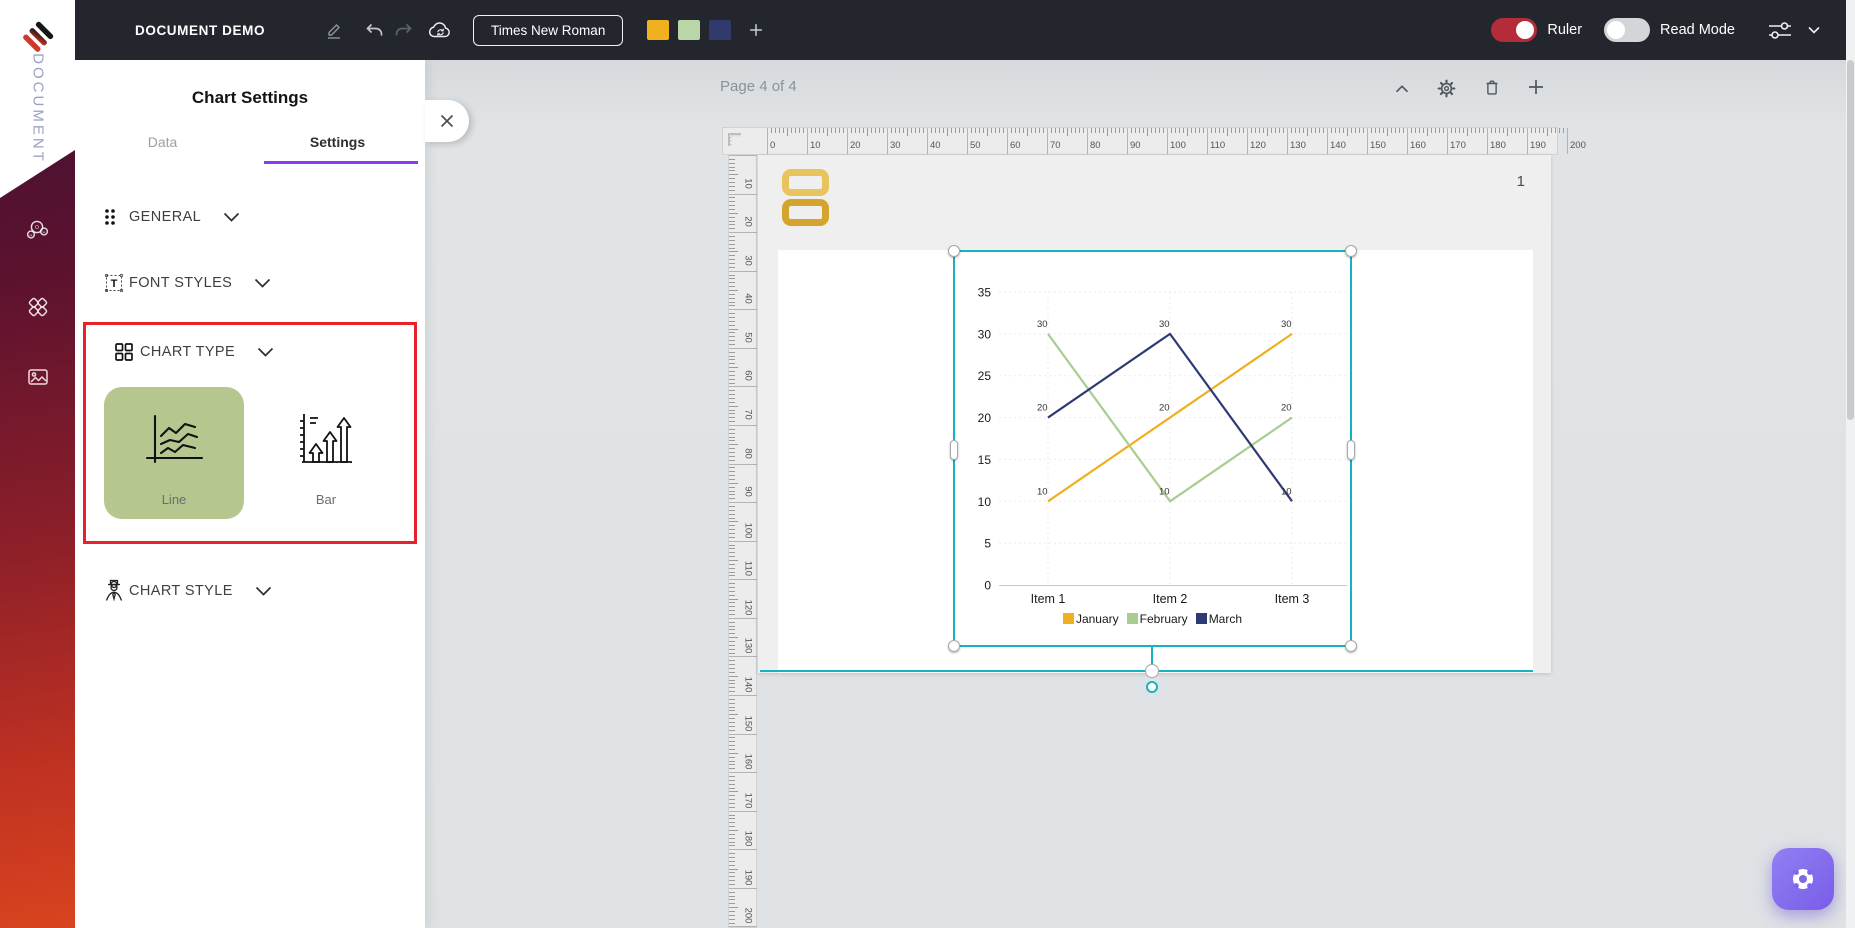 This screenshot has height=928, width=1855. Describe the element at coordinates (1565, 30) in the screenshot. I see `ruler-toggle-label: Ruler` at that location.